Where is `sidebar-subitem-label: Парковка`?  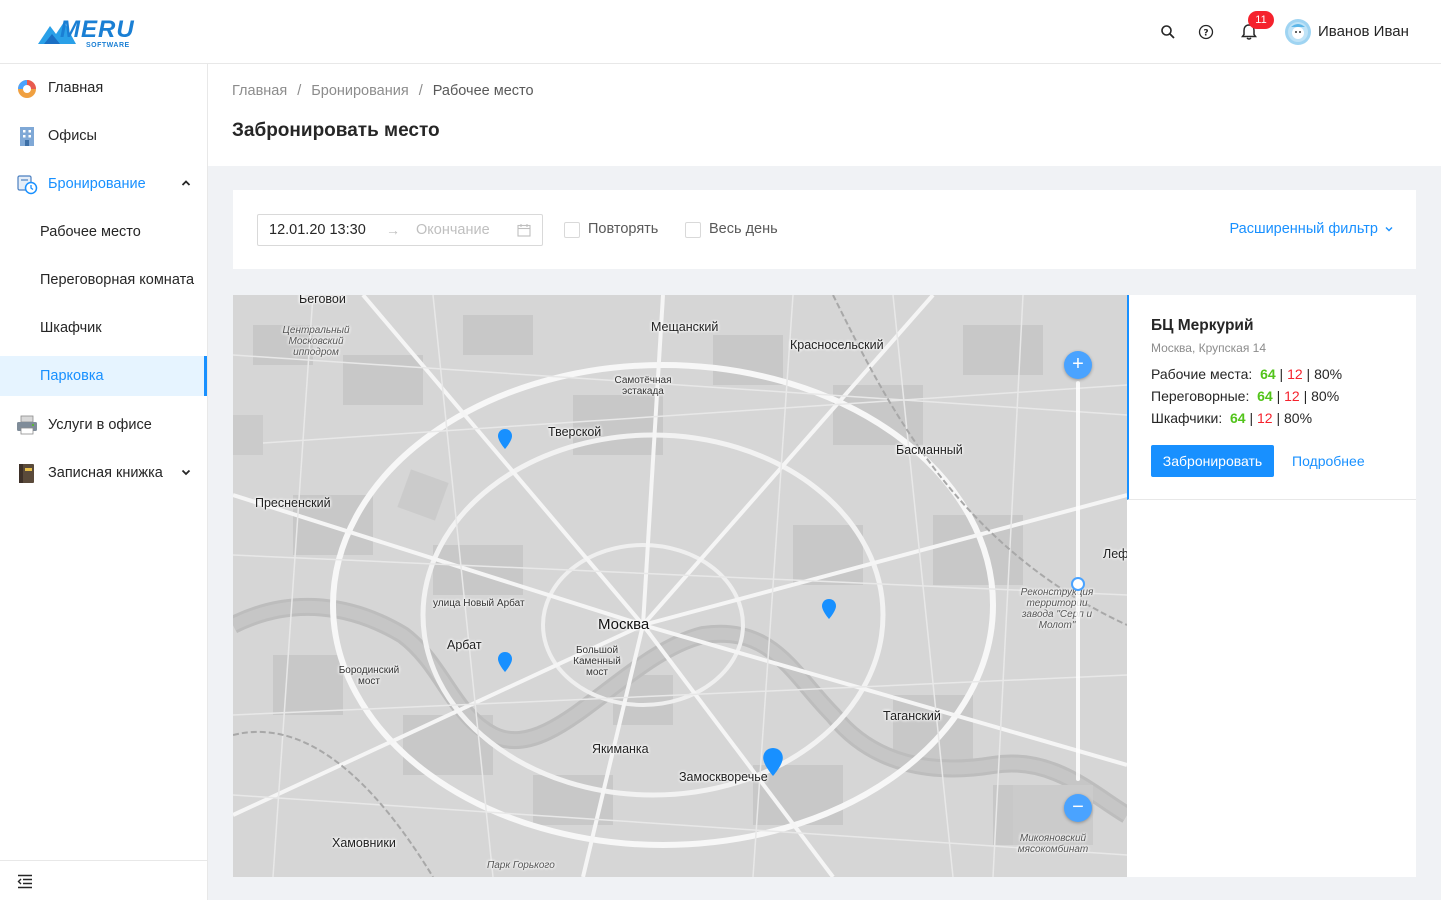
sidebar-subitem-label: Парковка is located at coordinates (72, 376).